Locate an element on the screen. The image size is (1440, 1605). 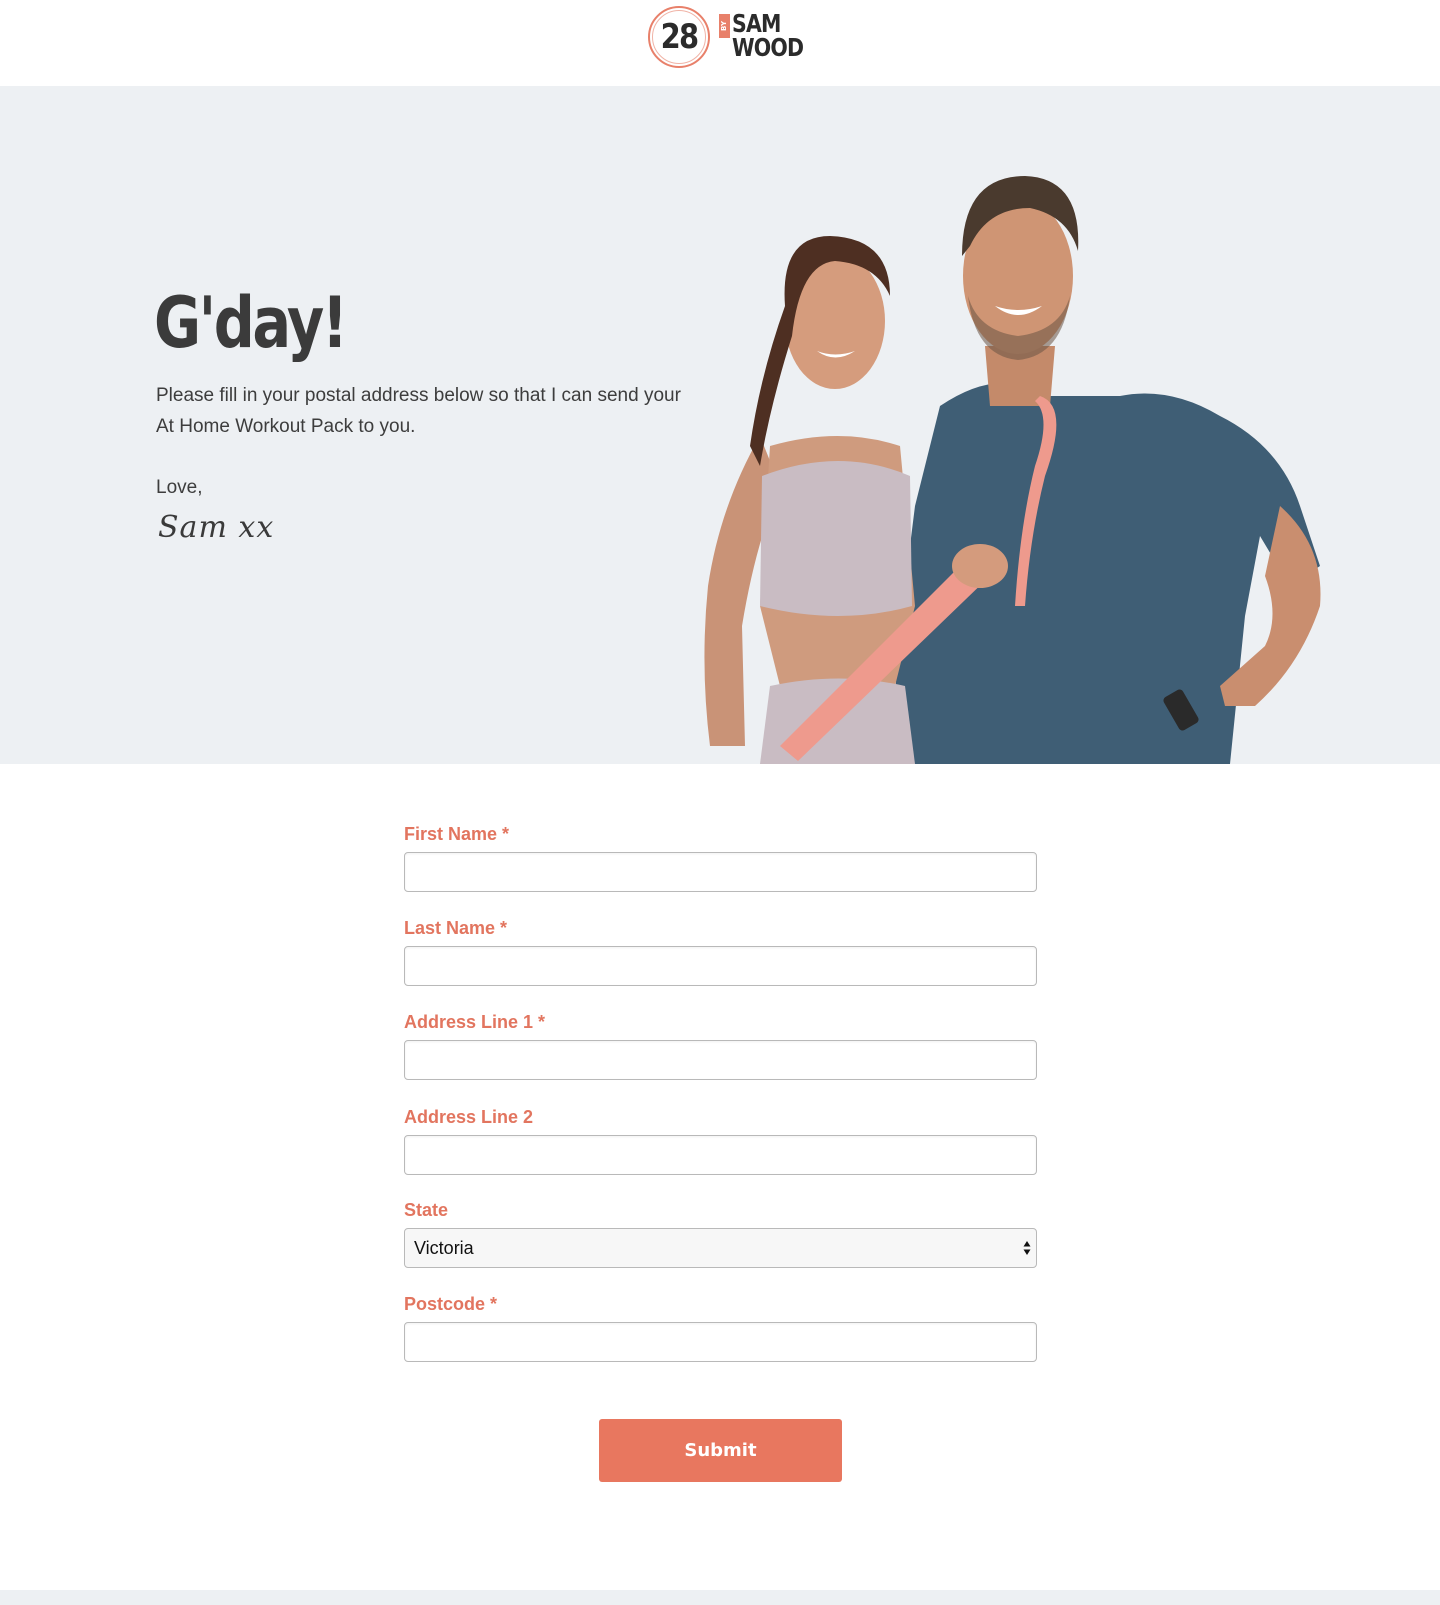
address-line-2-input is located at coordinates (720, 1155).